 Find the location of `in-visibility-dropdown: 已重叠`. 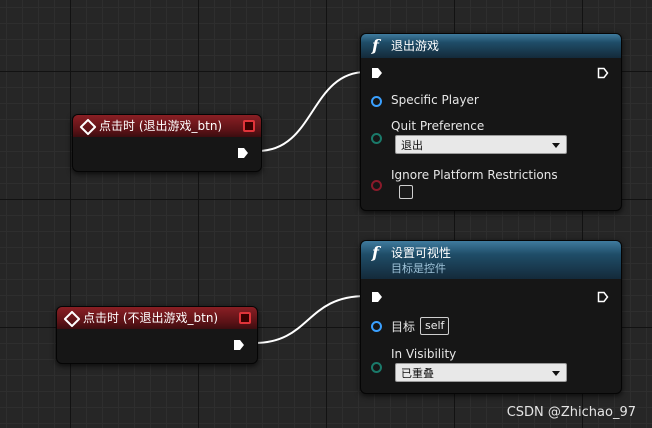

in-visibility-dropdown: 已重叠 is located at coordinates (481, 372).